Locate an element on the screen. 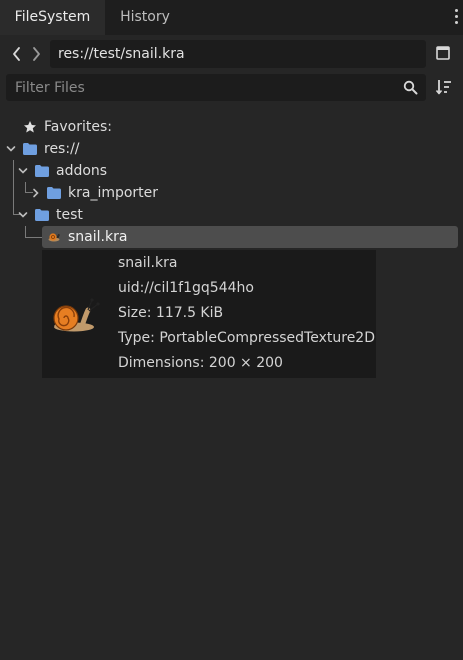 This screenshot has height=660, width=463. tooltip-dimensions: Dimensions: 200 × 200 is located at coordinates (200, 363).